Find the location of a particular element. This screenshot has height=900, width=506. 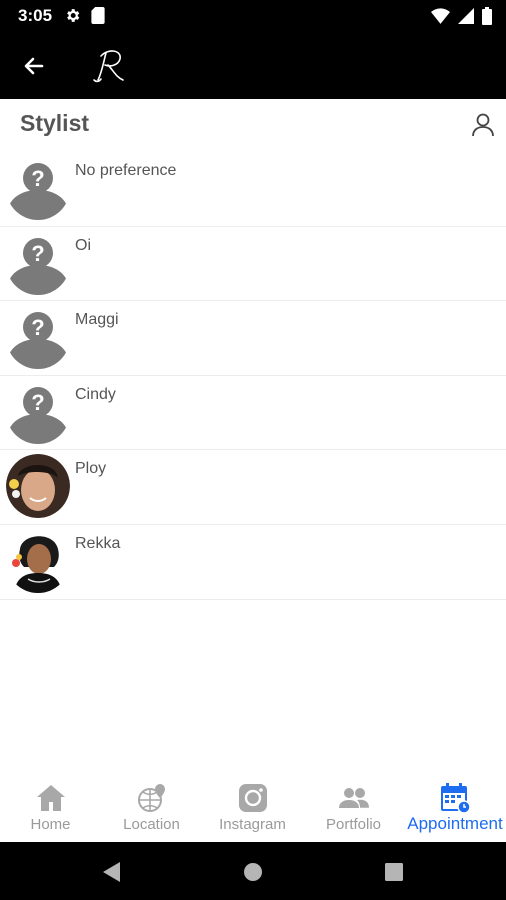

stylist-name: No preference is located at coordinates (126, 170).